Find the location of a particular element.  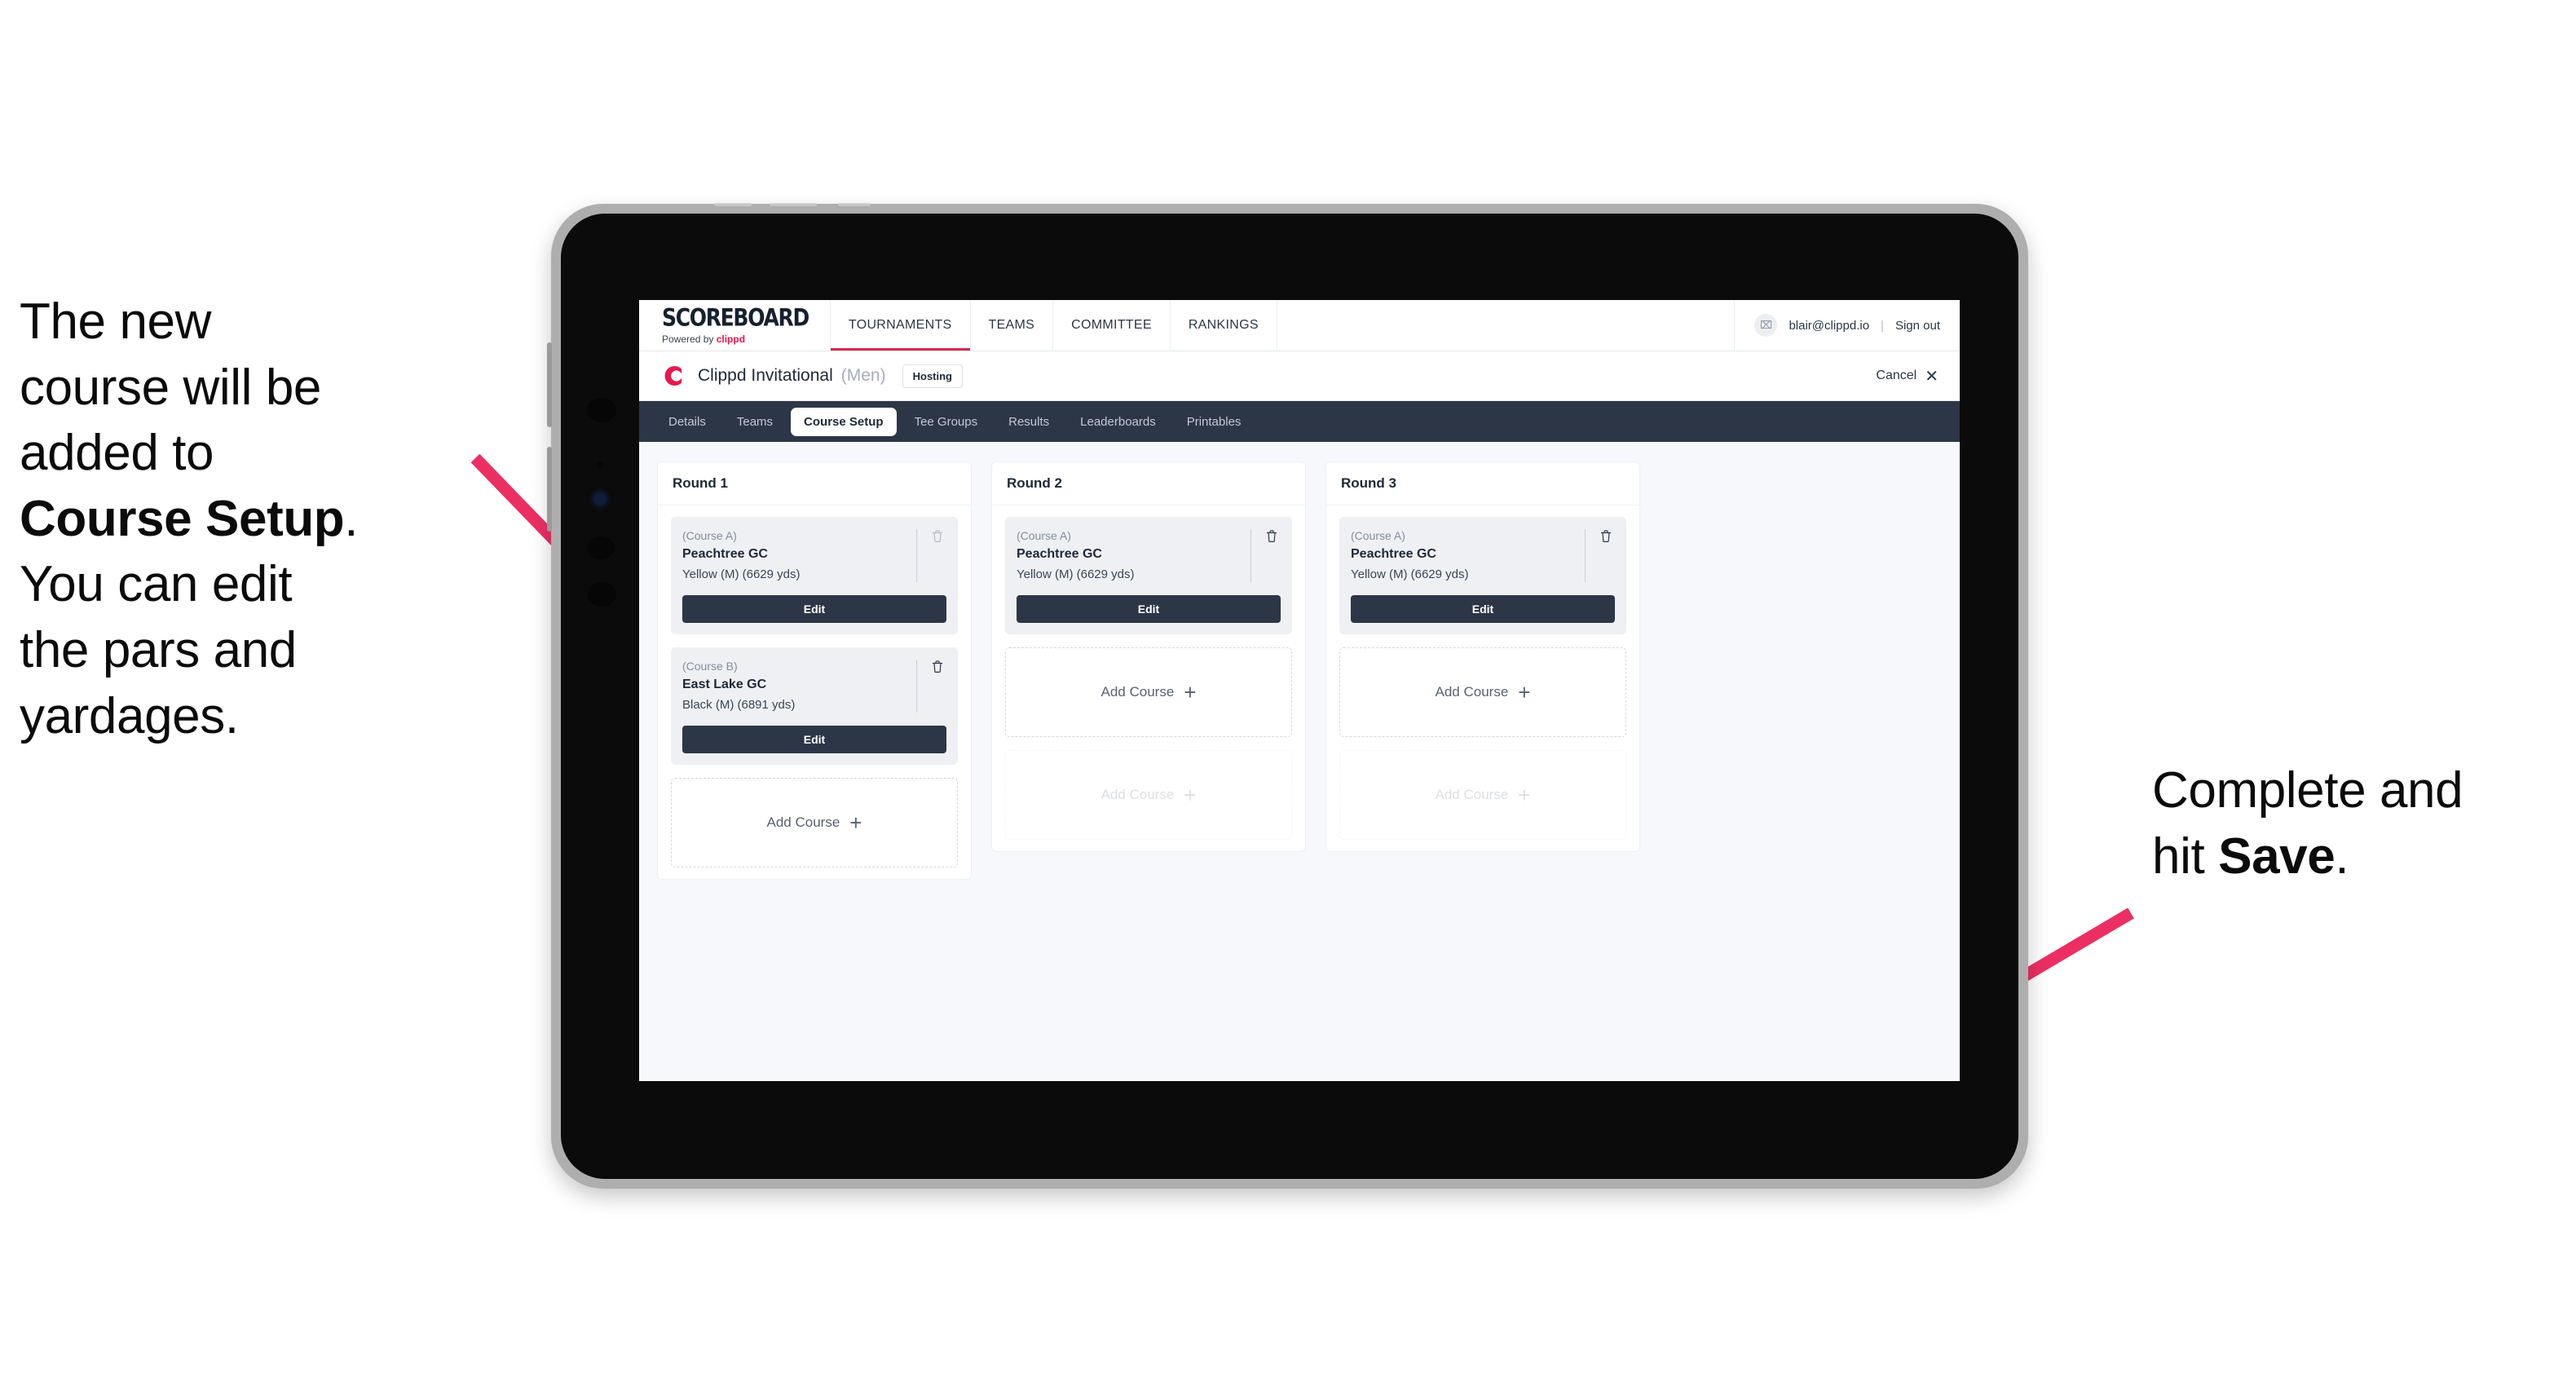

avatar-icon: ⌧ is located at coordinates (1766, 325).